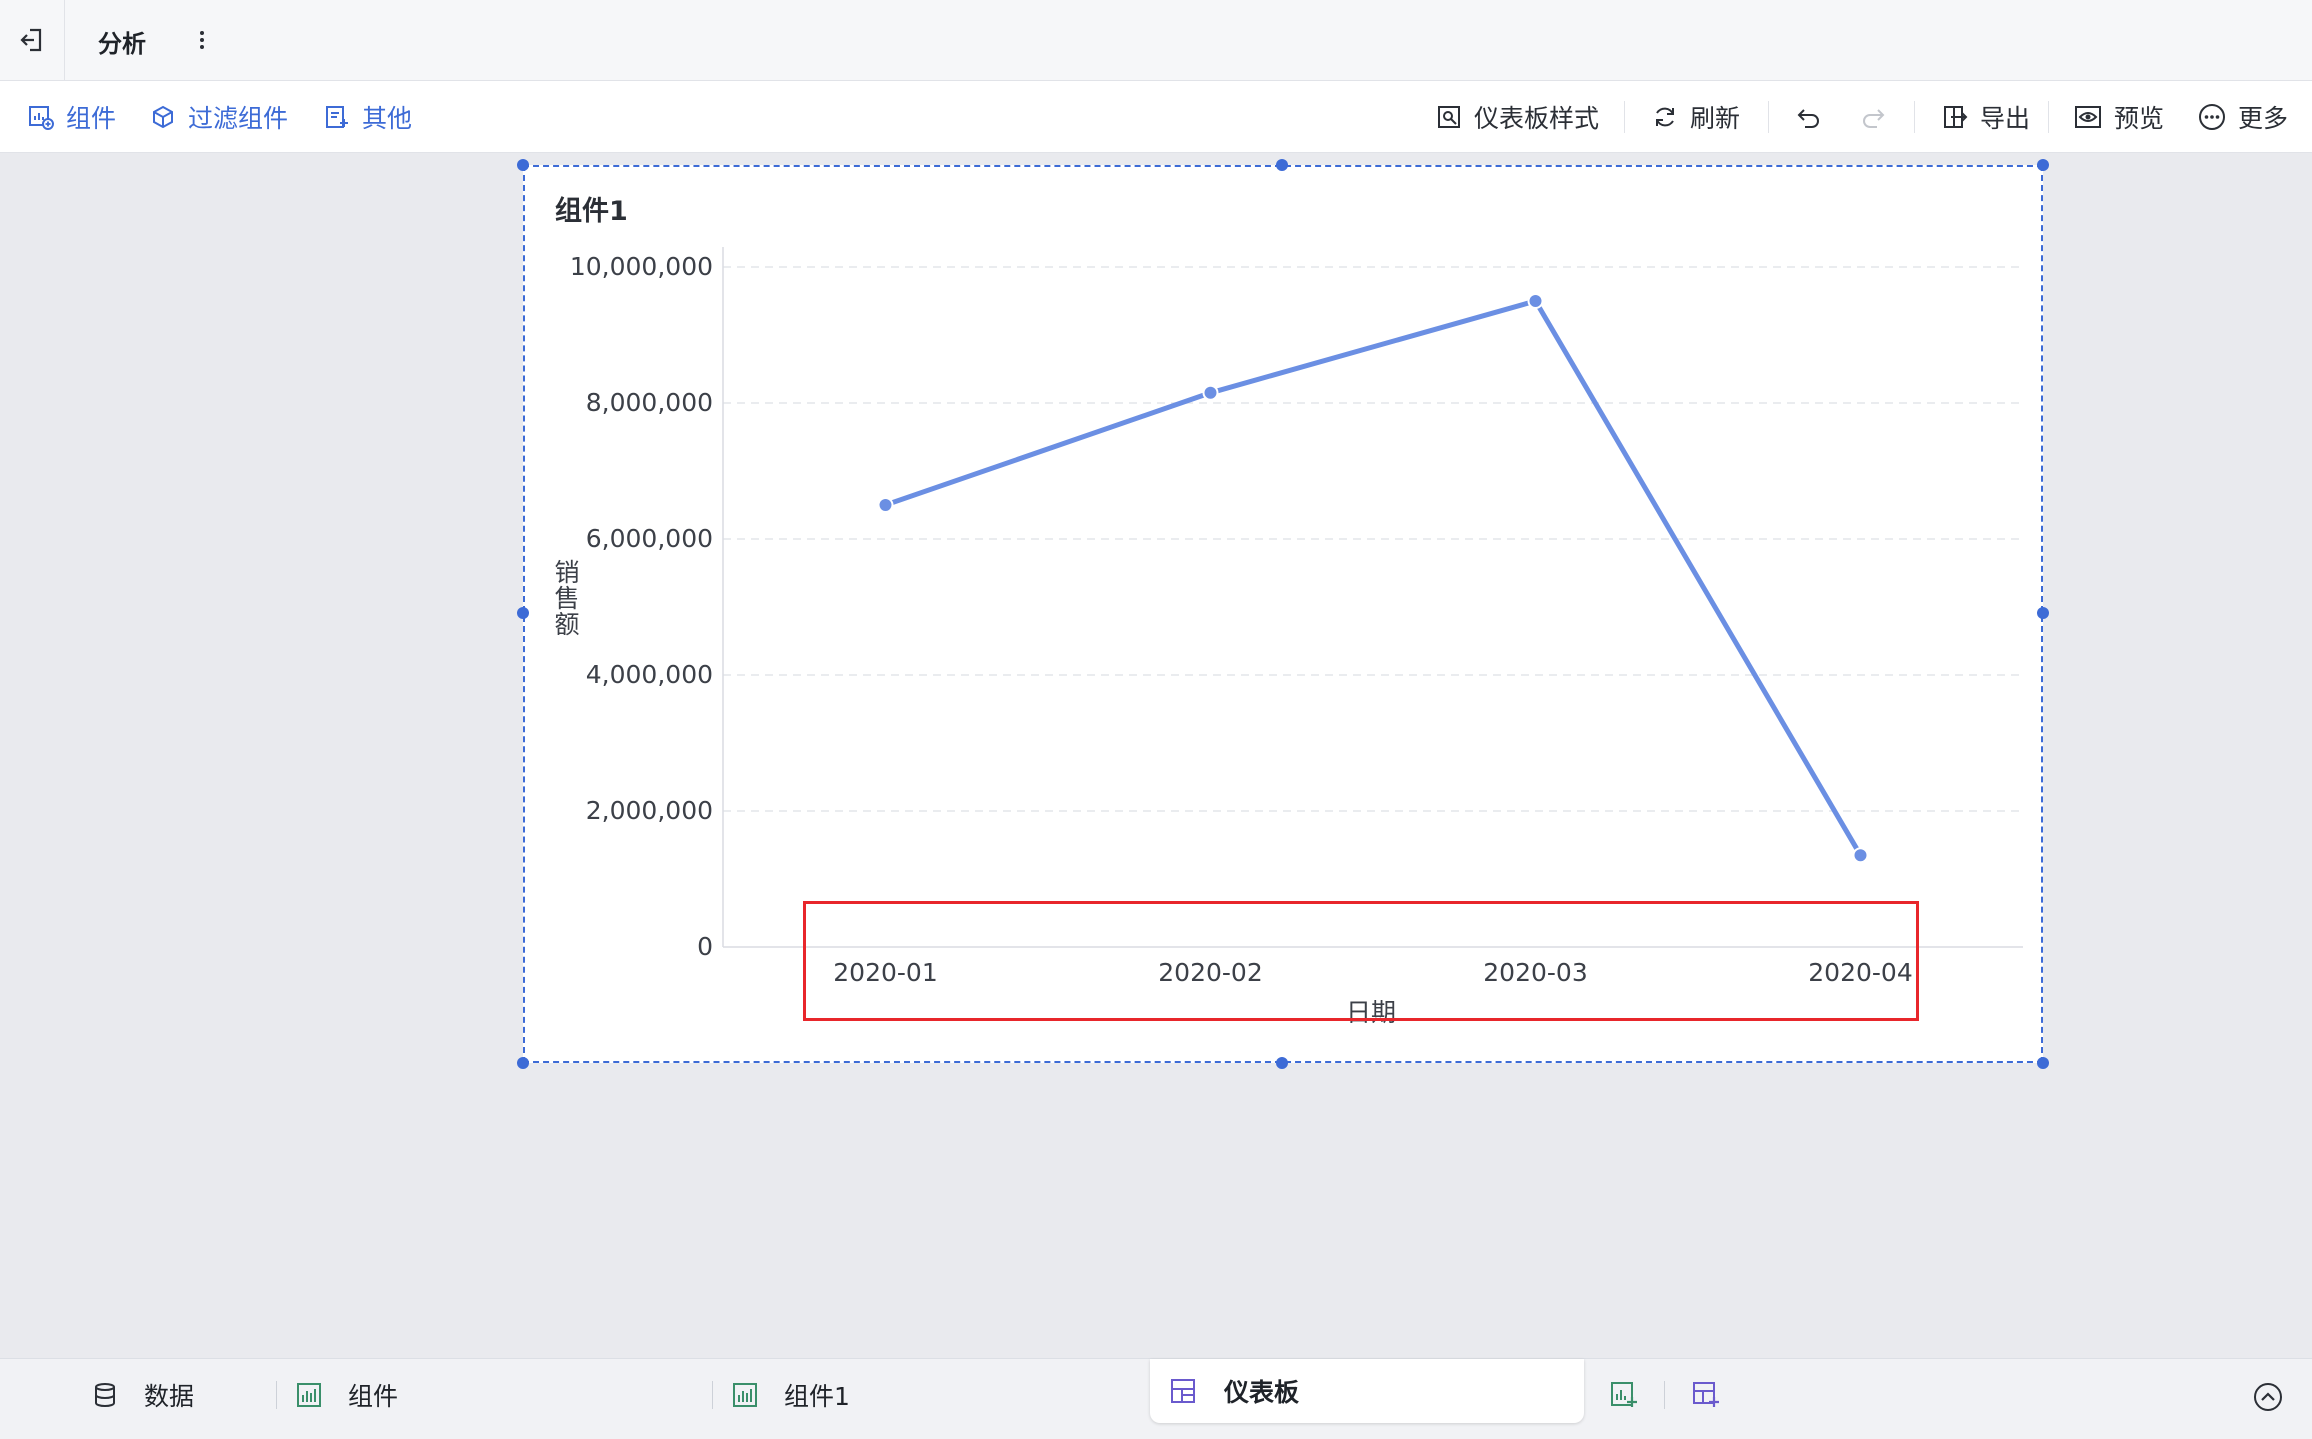 This screenshot has height=1439, width=2312. I want to click on page-title: 分析, so click(122, 44).